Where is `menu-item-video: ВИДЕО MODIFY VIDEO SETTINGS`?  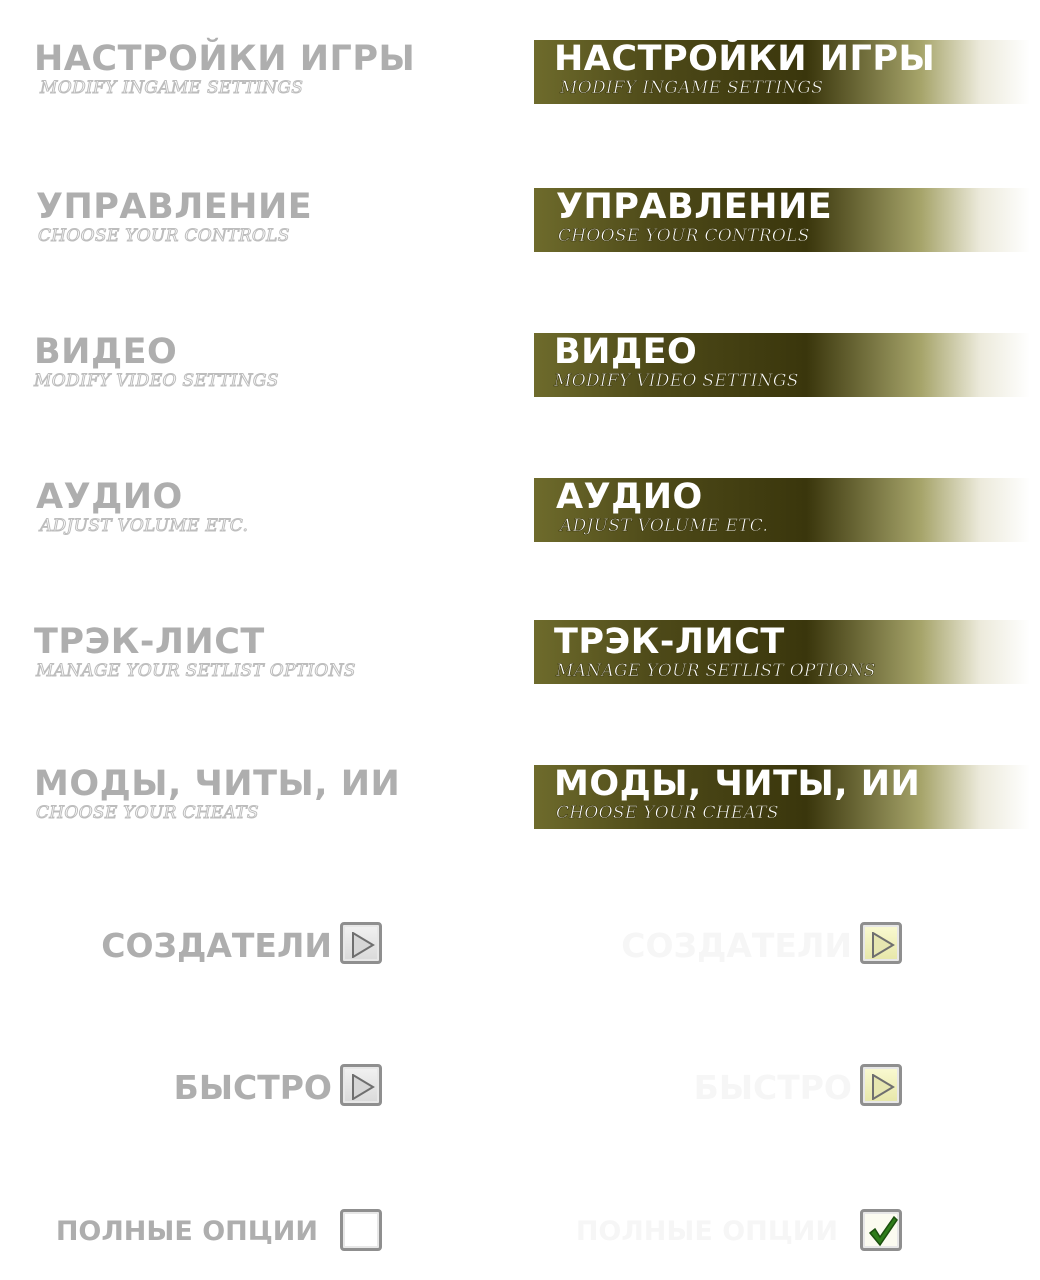 menu-item-video: ВИДЕО MODIFY VIDEO SETTINGS is located at coordinates (269, 365).